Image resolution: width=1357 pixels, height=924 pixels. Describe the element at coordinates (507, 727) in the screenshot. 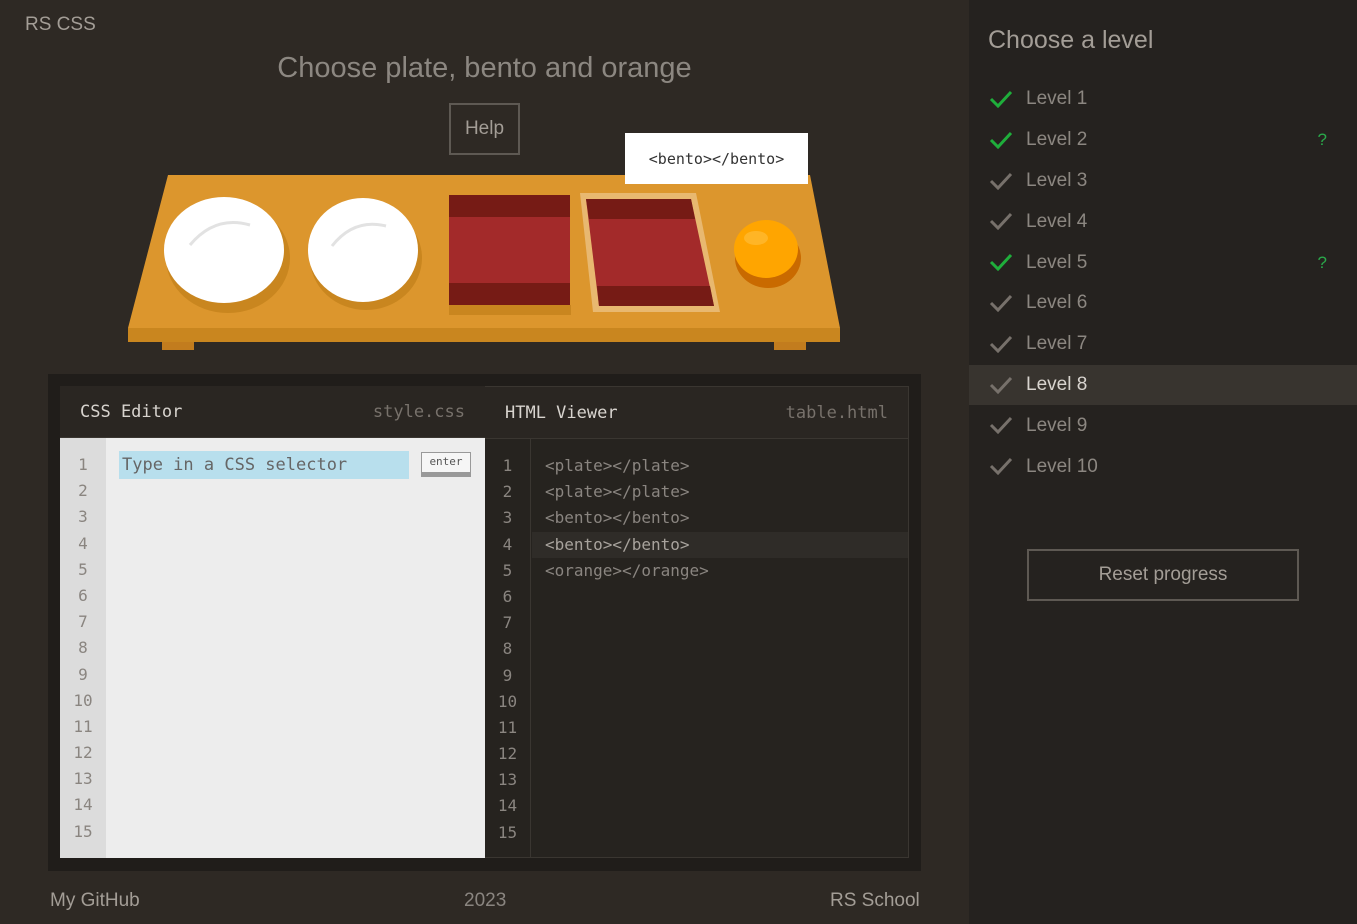

I see `html-line-number: 11` at that location.